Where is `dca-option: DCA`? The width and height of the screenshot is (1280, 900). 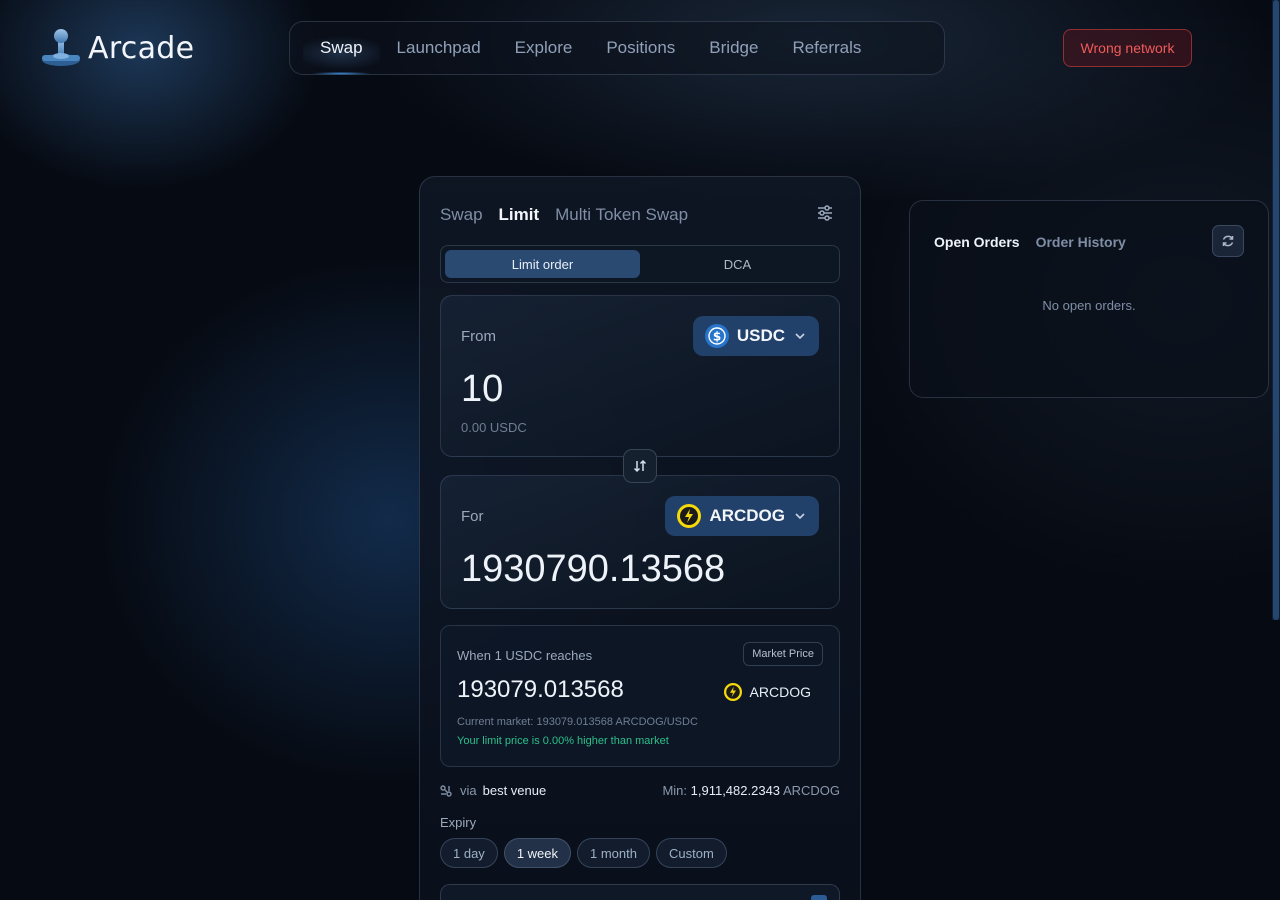 dca-option: DCA is located at coordinates (737, 264).